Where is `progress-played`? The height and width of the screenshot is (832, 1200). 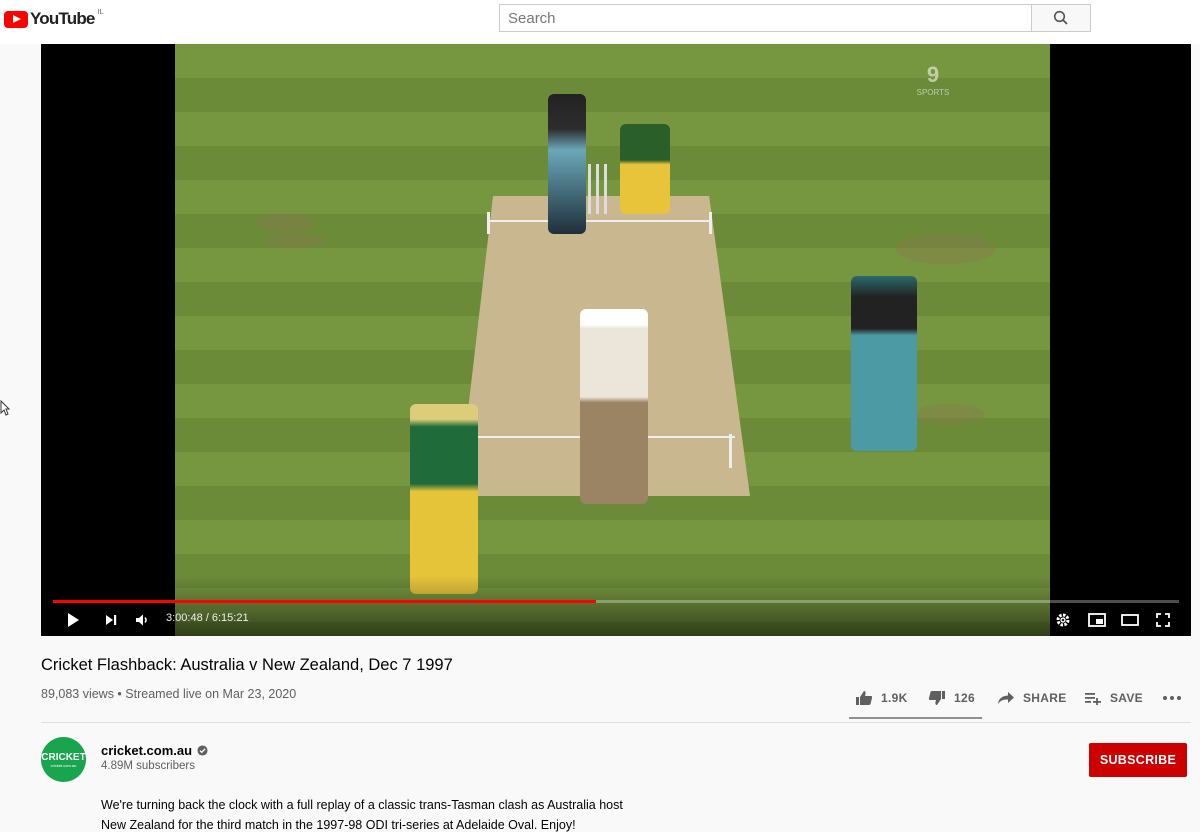
progress-played is located at coordinates (324, 601).